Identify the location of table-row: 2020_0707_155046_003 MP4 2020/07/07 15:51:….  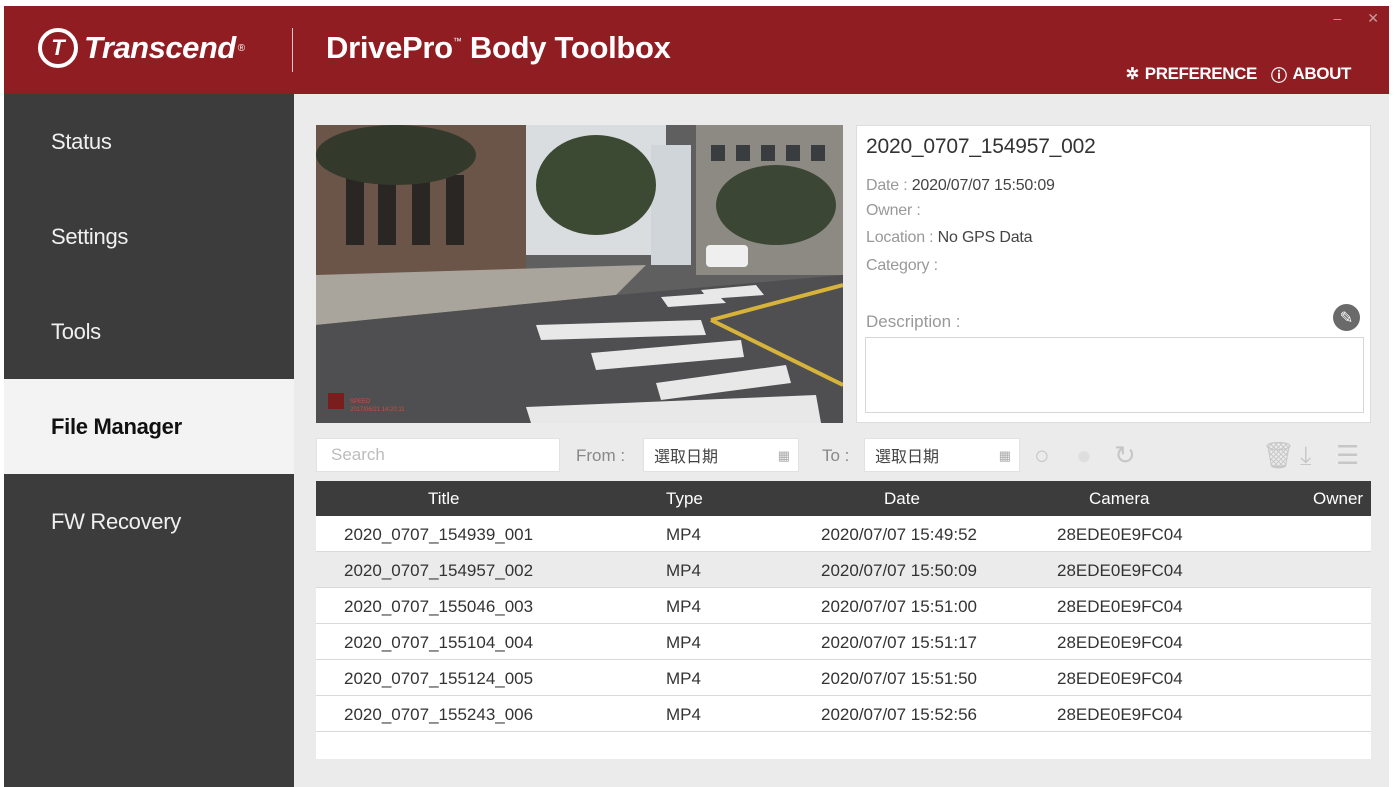
(843, 606).